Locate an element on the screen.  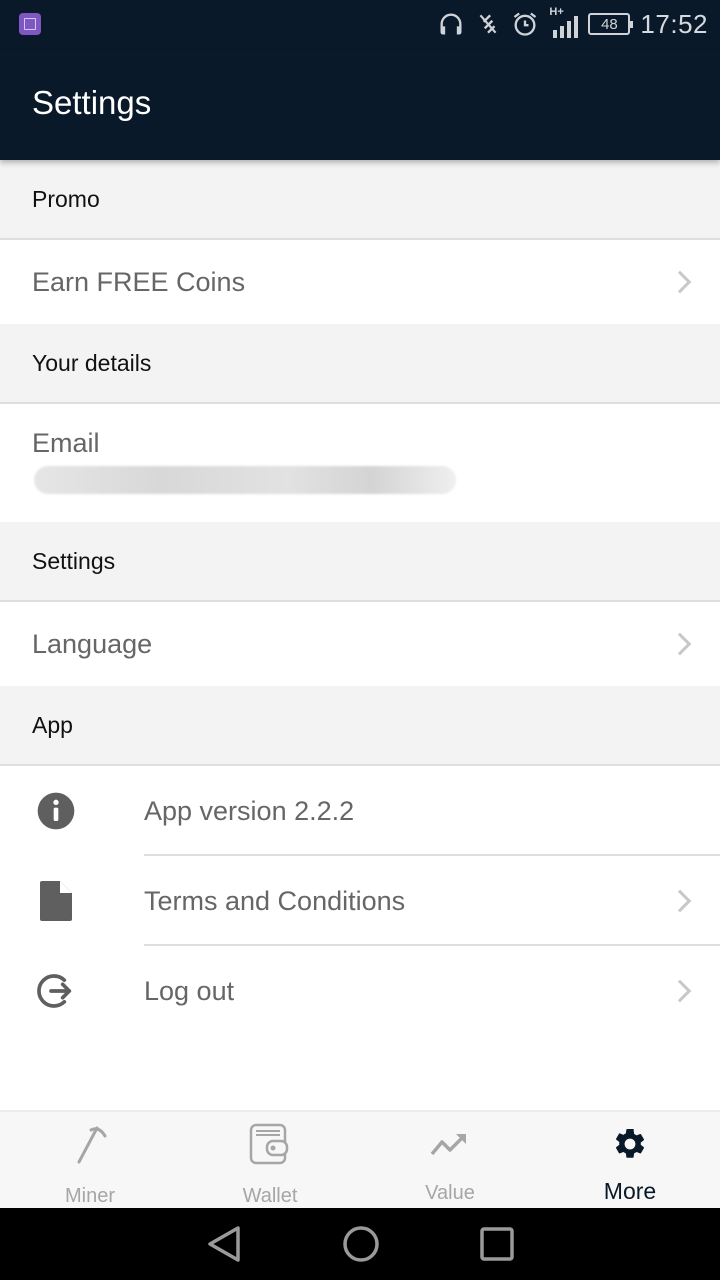
terms-and-conditions-item: Terms and Conditions is located at coordinates (360, 901).